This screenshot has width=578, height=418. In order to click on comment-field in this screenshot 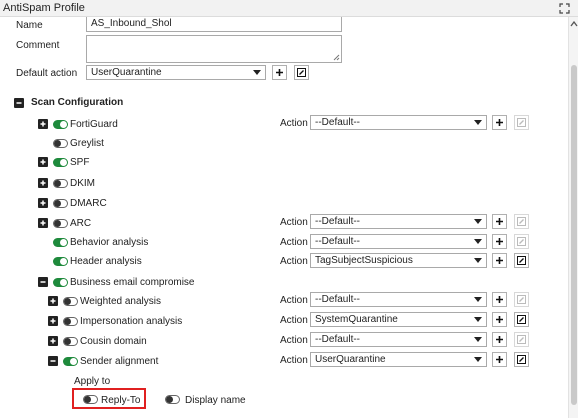, I will do `click(214, 49)`.